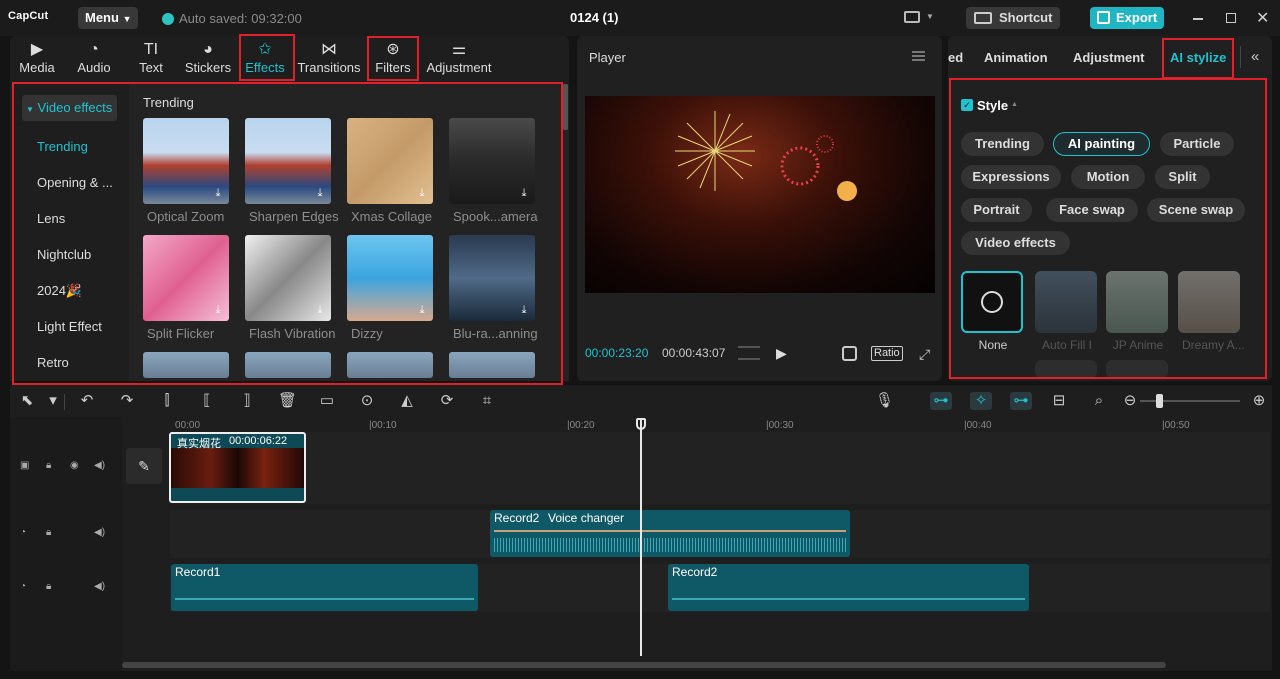  I want to click on ruler-tick: |00:10, so click(383, 425).